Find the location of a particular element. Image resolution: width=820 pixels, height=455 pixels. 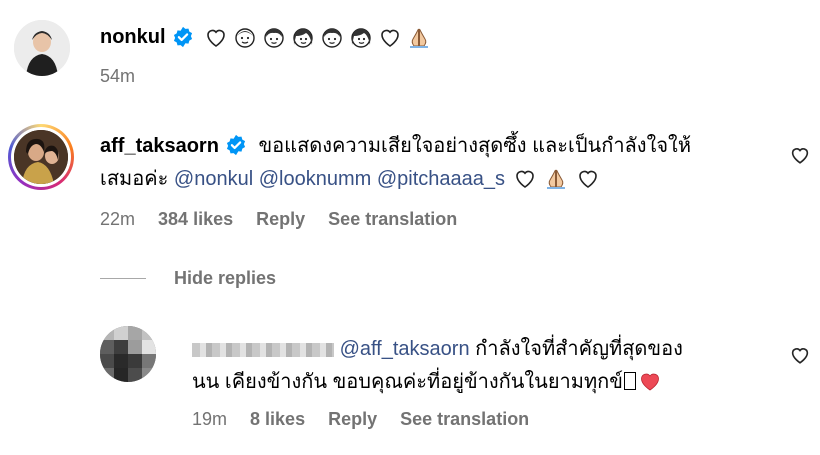

comment-text-prefix: เสมอค่ะ is located at coordinates (134, 179).